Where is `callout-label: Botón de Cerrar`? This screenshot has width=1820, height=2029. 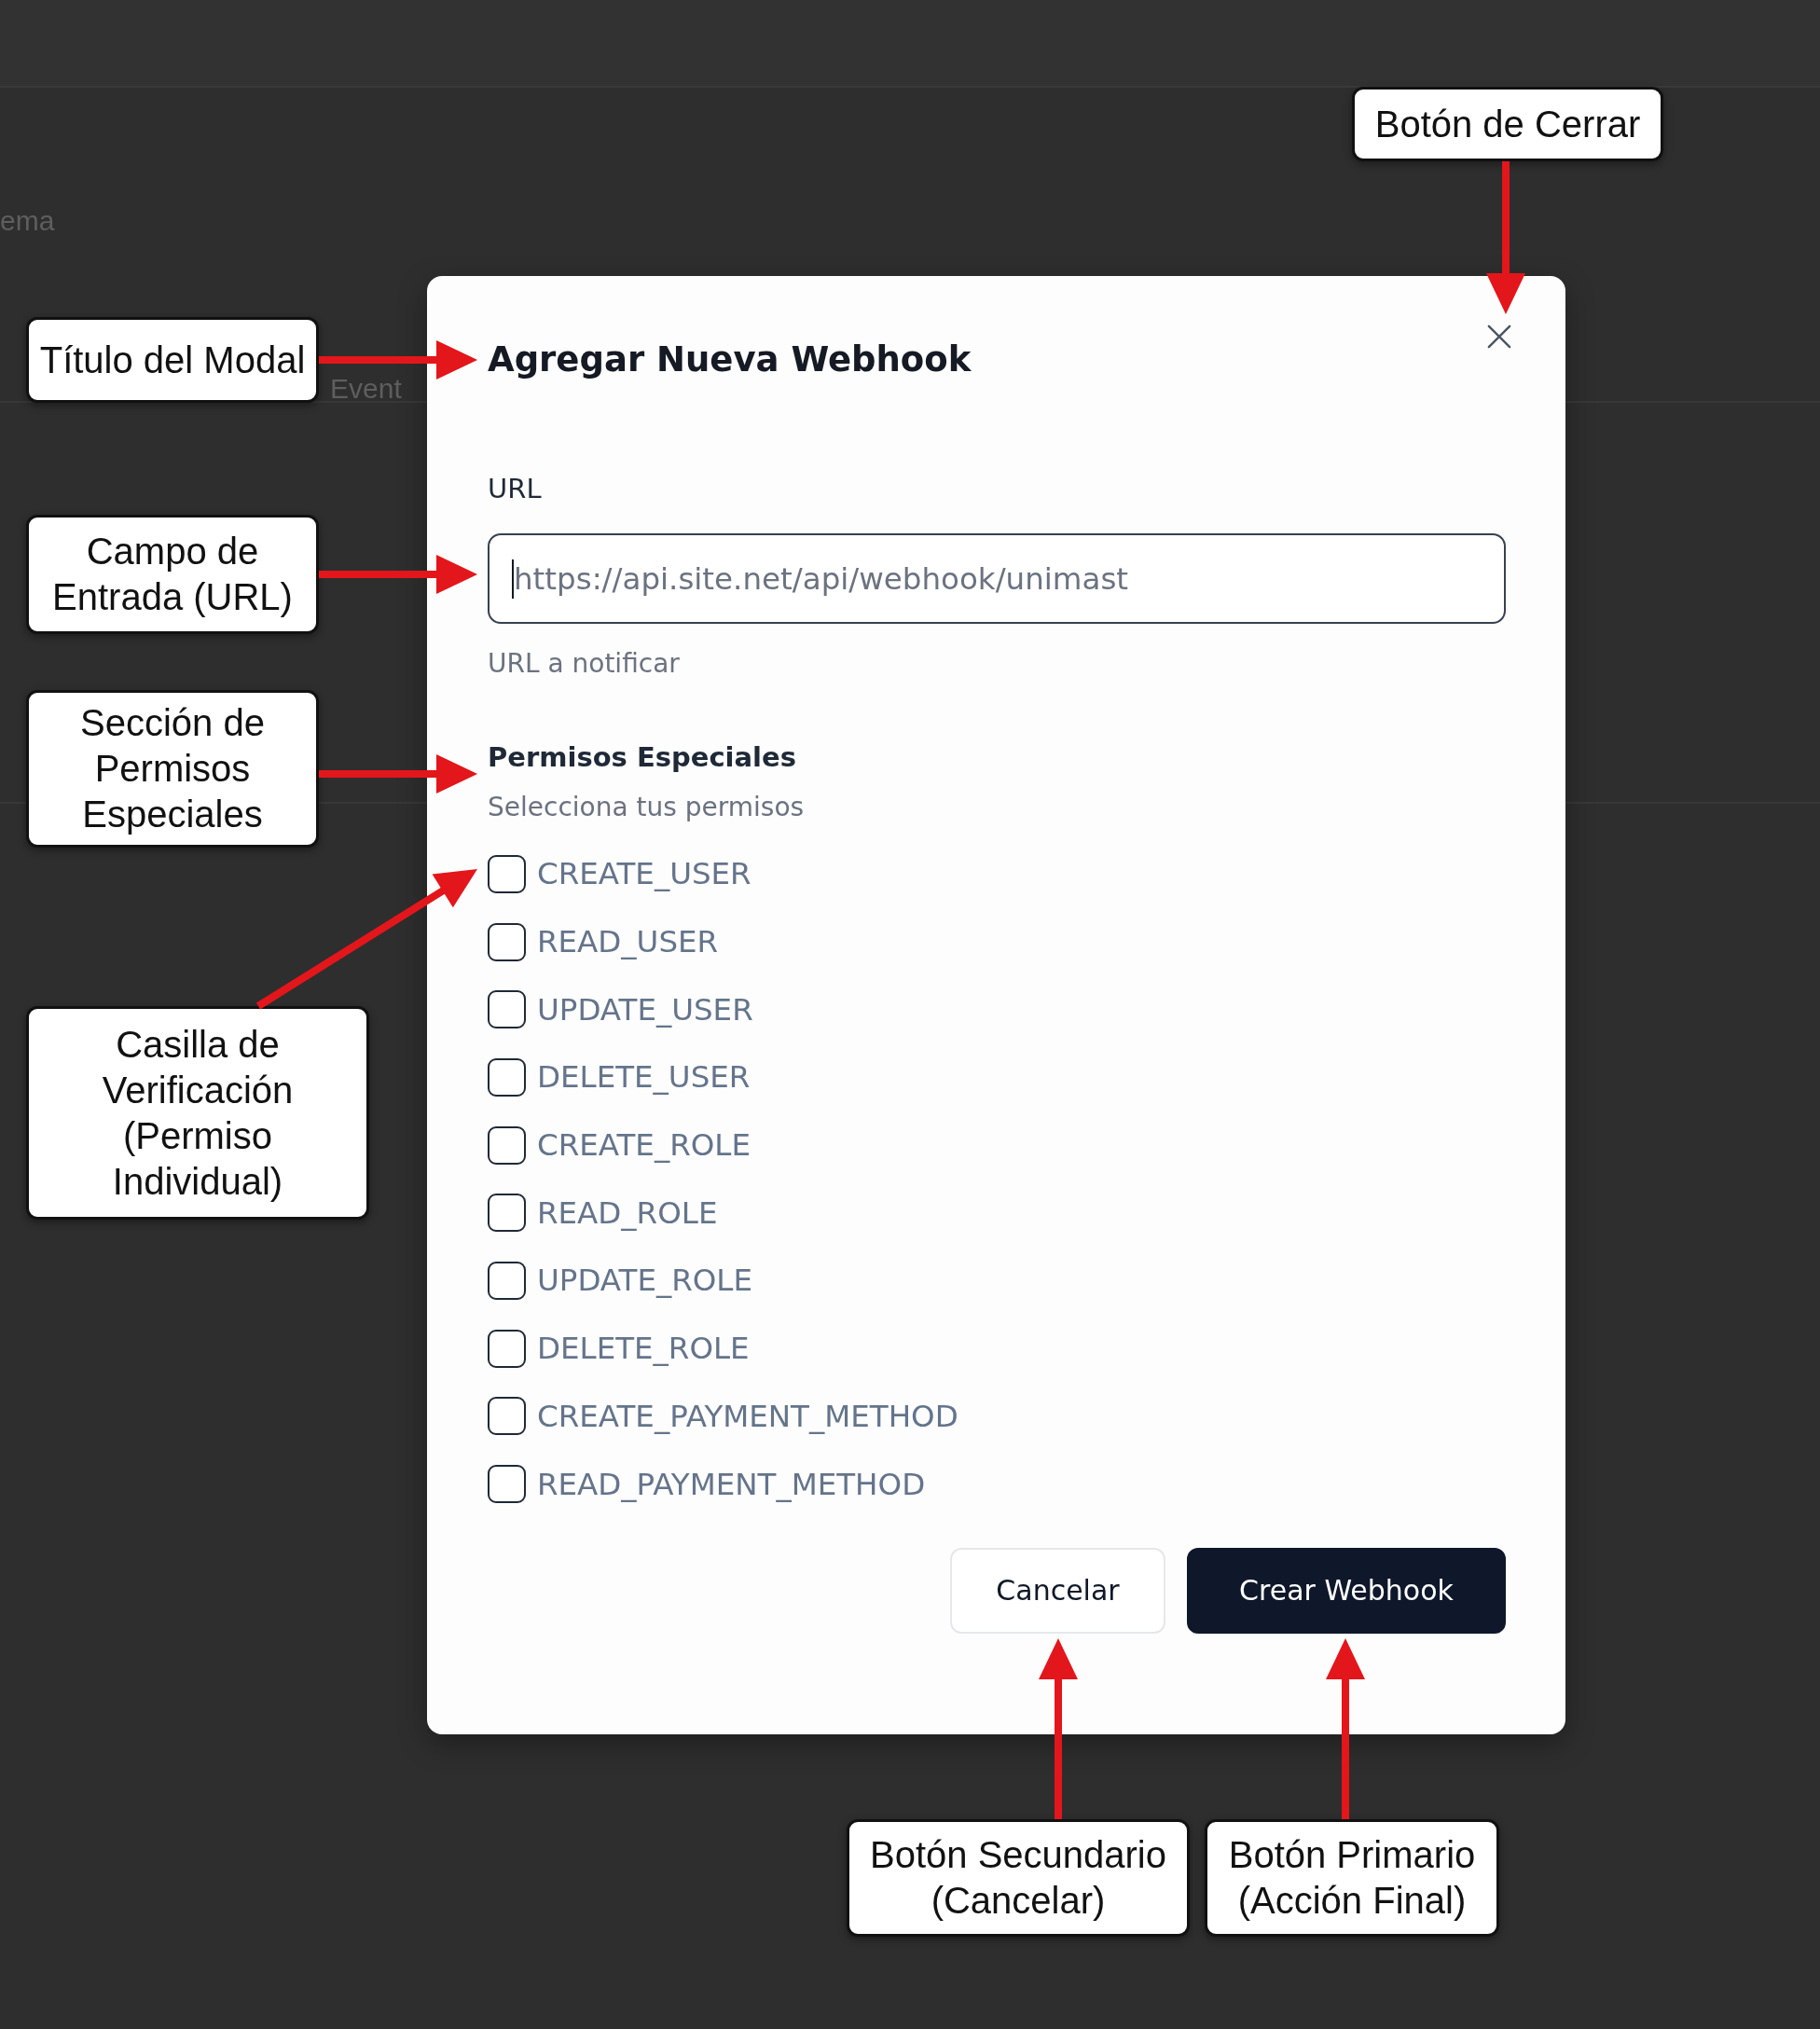 callout-label: Botón de Cerrar is located at coordinates (1507, 124).